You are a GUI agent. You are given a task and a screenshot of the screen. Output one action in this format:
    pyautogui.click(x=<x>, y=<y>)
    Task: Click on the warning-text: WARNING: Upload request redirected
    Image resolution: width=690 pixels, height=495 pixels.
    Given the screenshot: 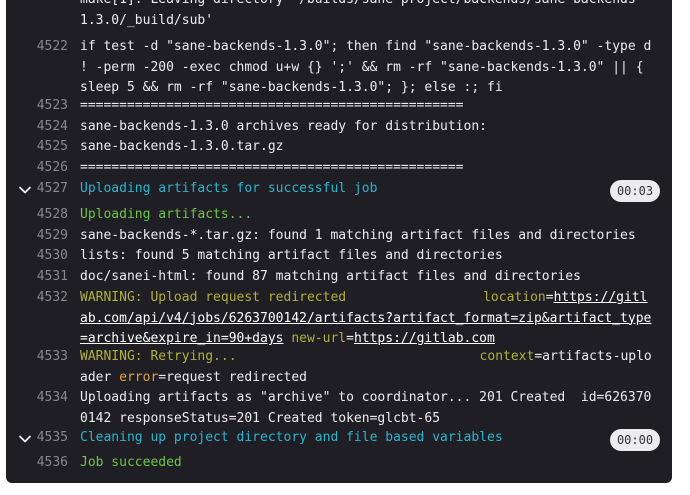 What is the action you would take?
    pyautogui.click(x=213, y=297)
    